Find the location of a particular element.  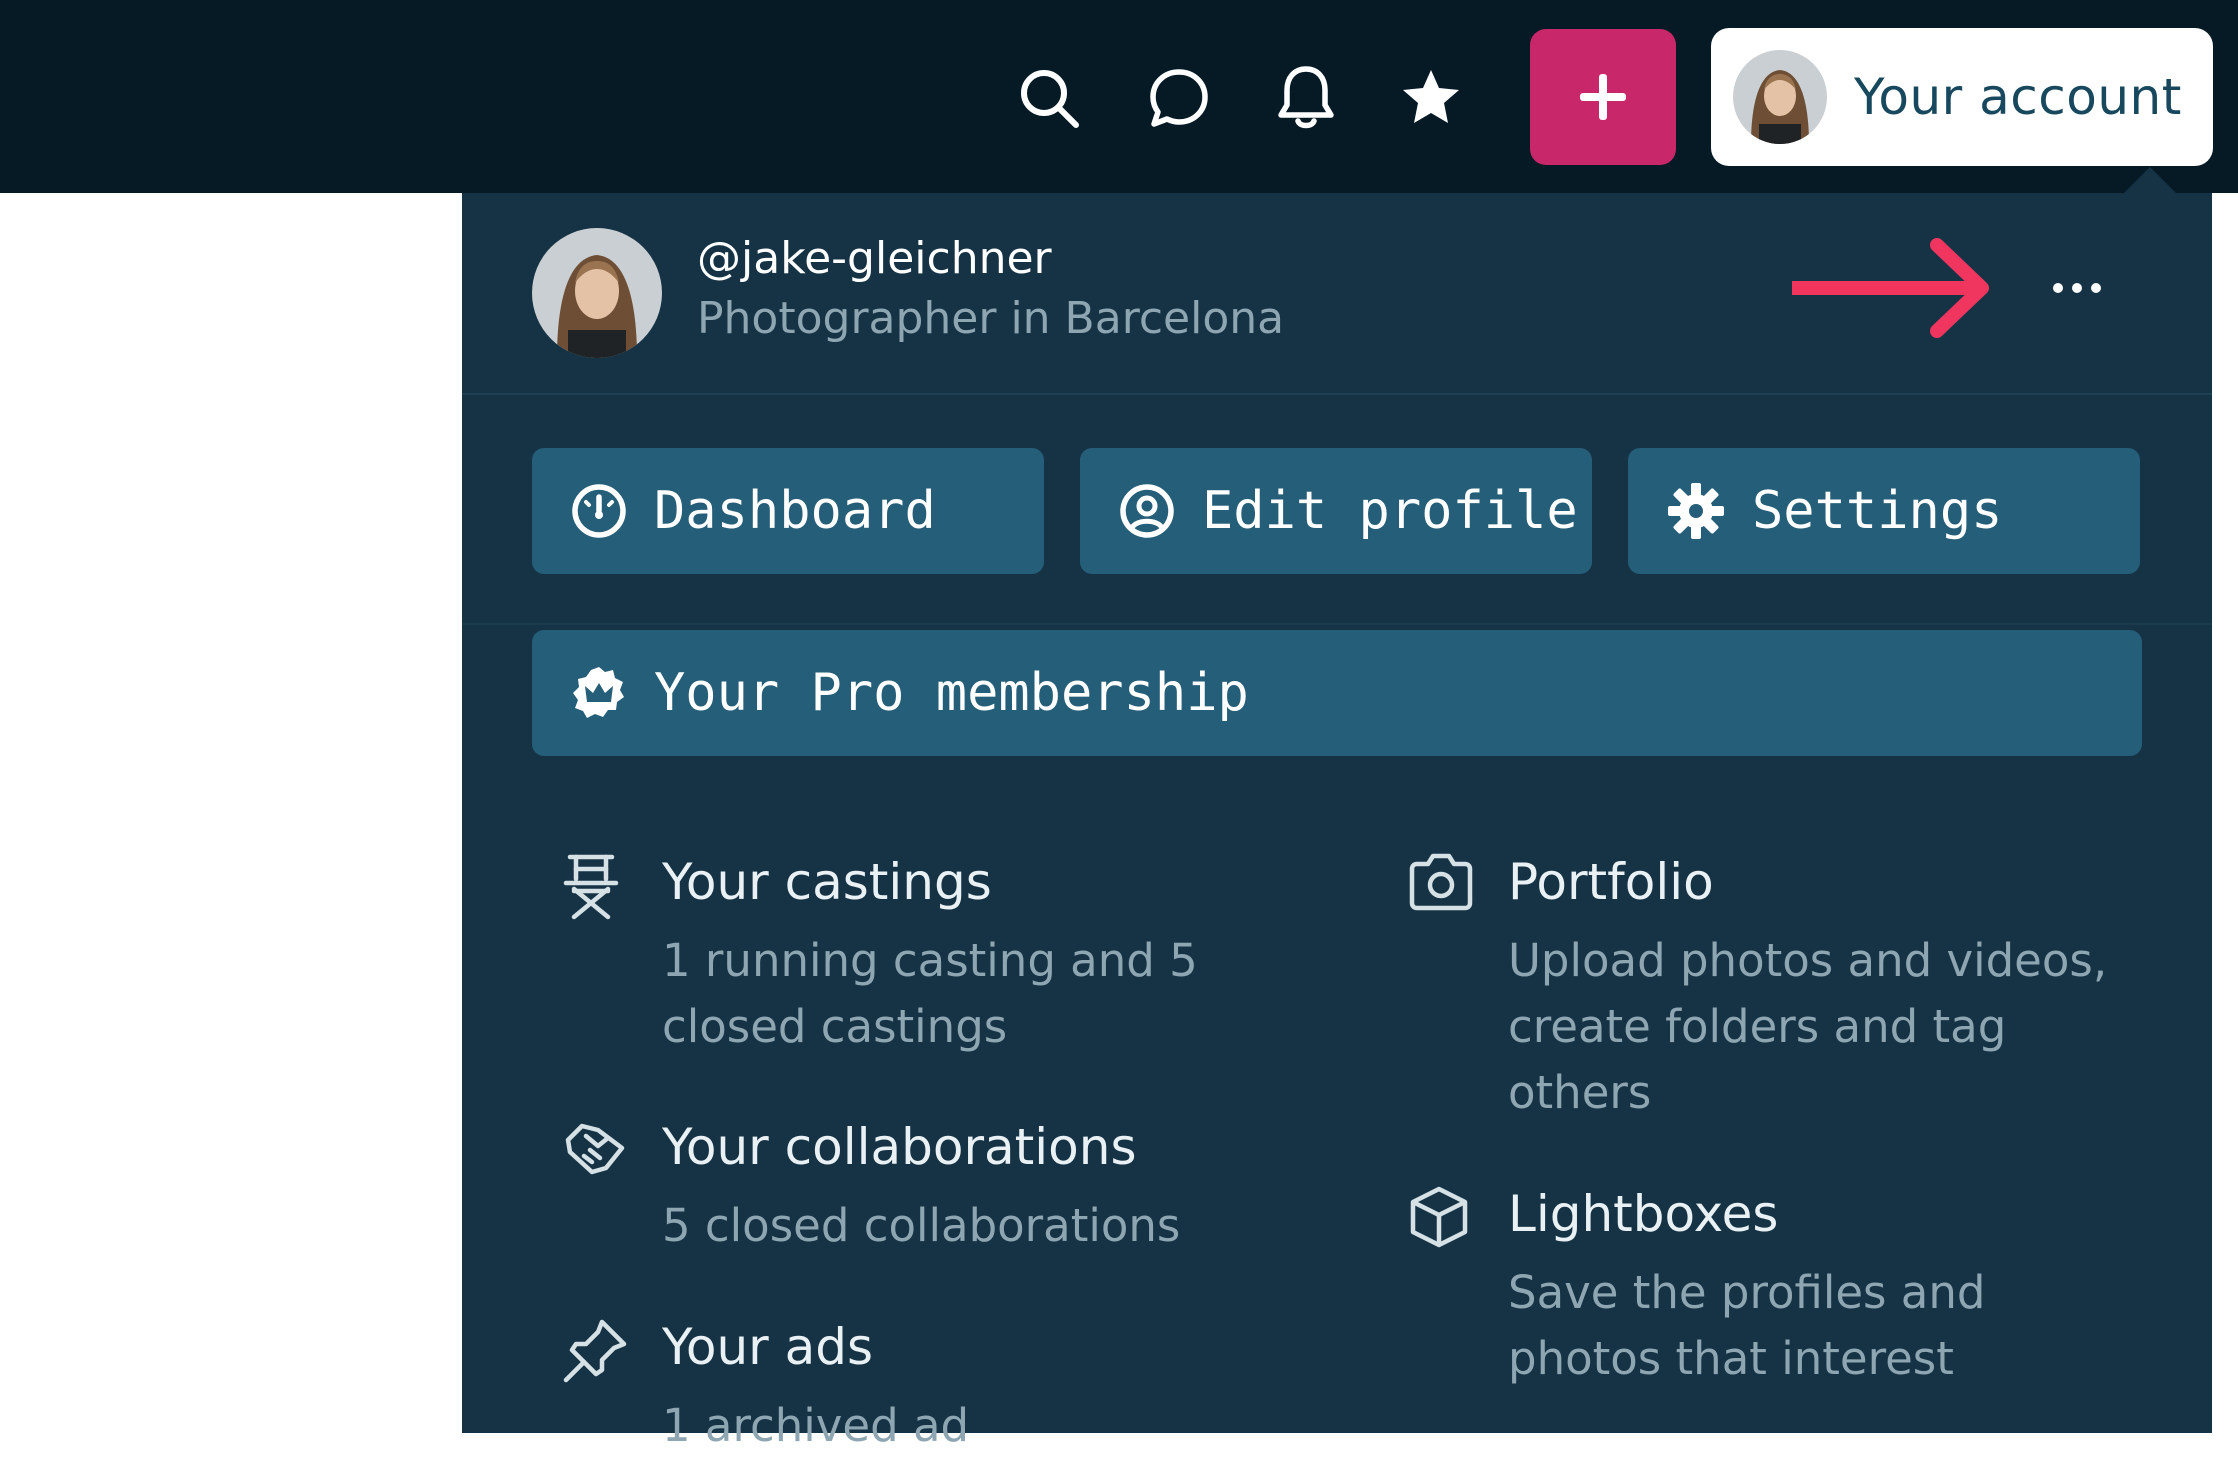

handshake-icon is located at coordinates (595, 1149).